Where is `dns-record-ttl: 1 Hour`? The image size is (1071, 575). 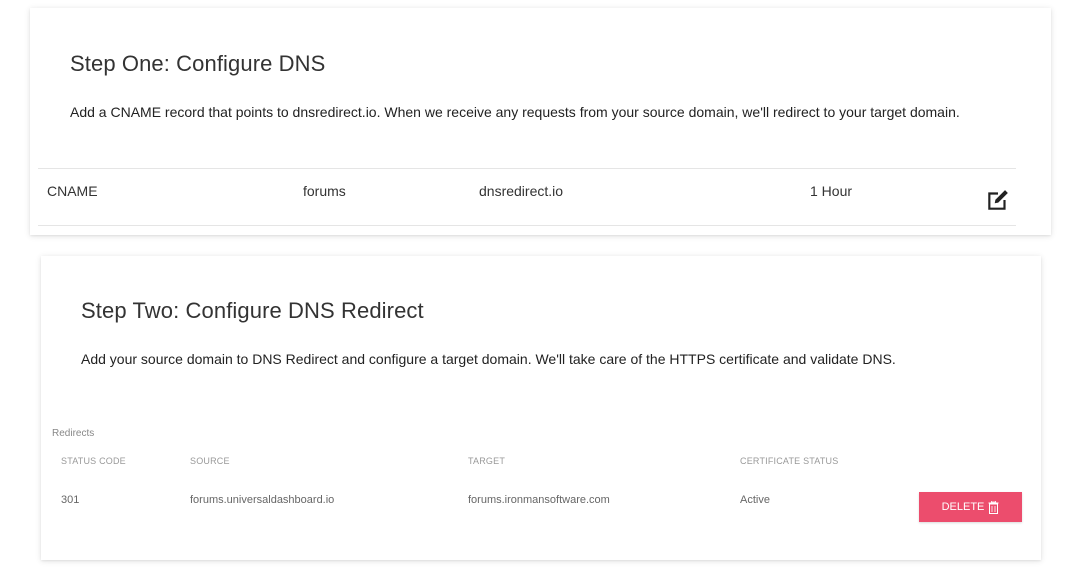 dns-record-ttl: 1 Hour is located at coordinates (831, 191).